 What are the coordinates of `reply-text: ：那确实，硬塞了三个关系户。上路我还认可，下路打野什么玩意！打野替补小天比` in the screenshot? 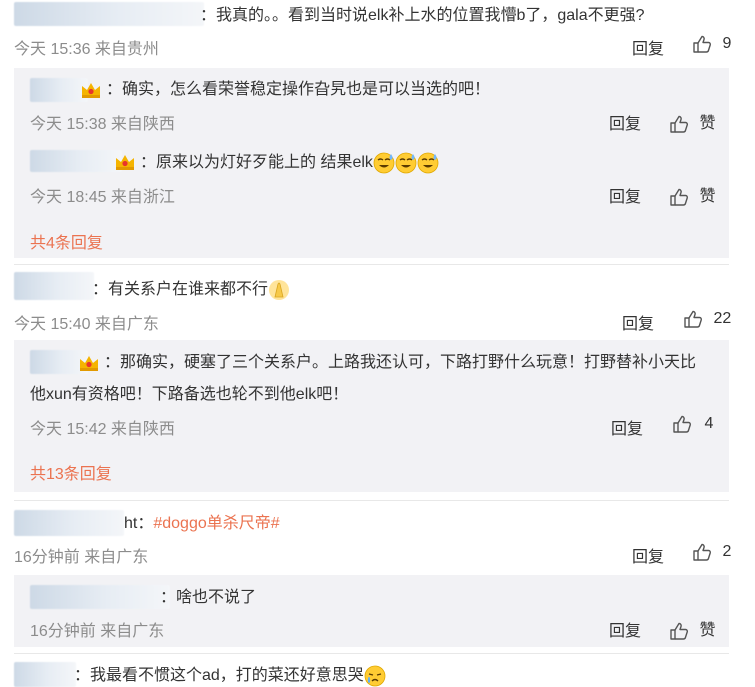 It's located at (400, 362).